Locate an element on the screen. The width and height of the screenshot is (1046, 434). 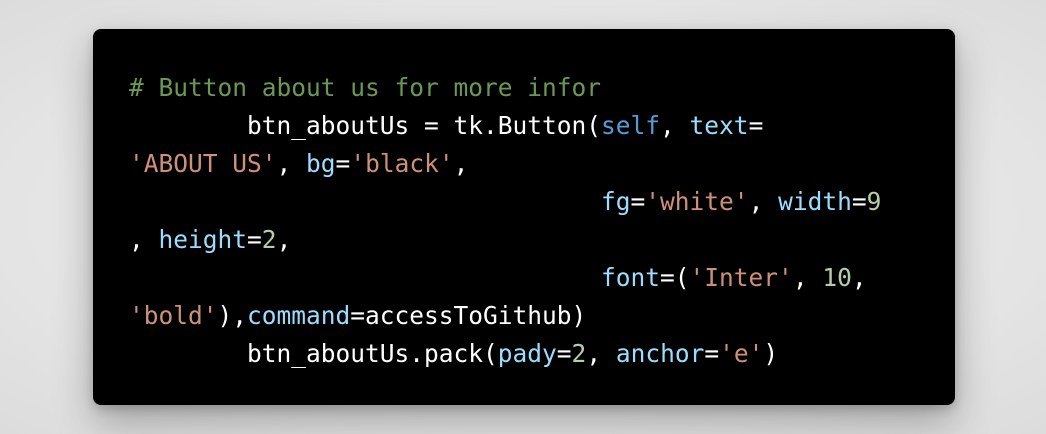
code-text: =( is located at coordinates (675, 277).